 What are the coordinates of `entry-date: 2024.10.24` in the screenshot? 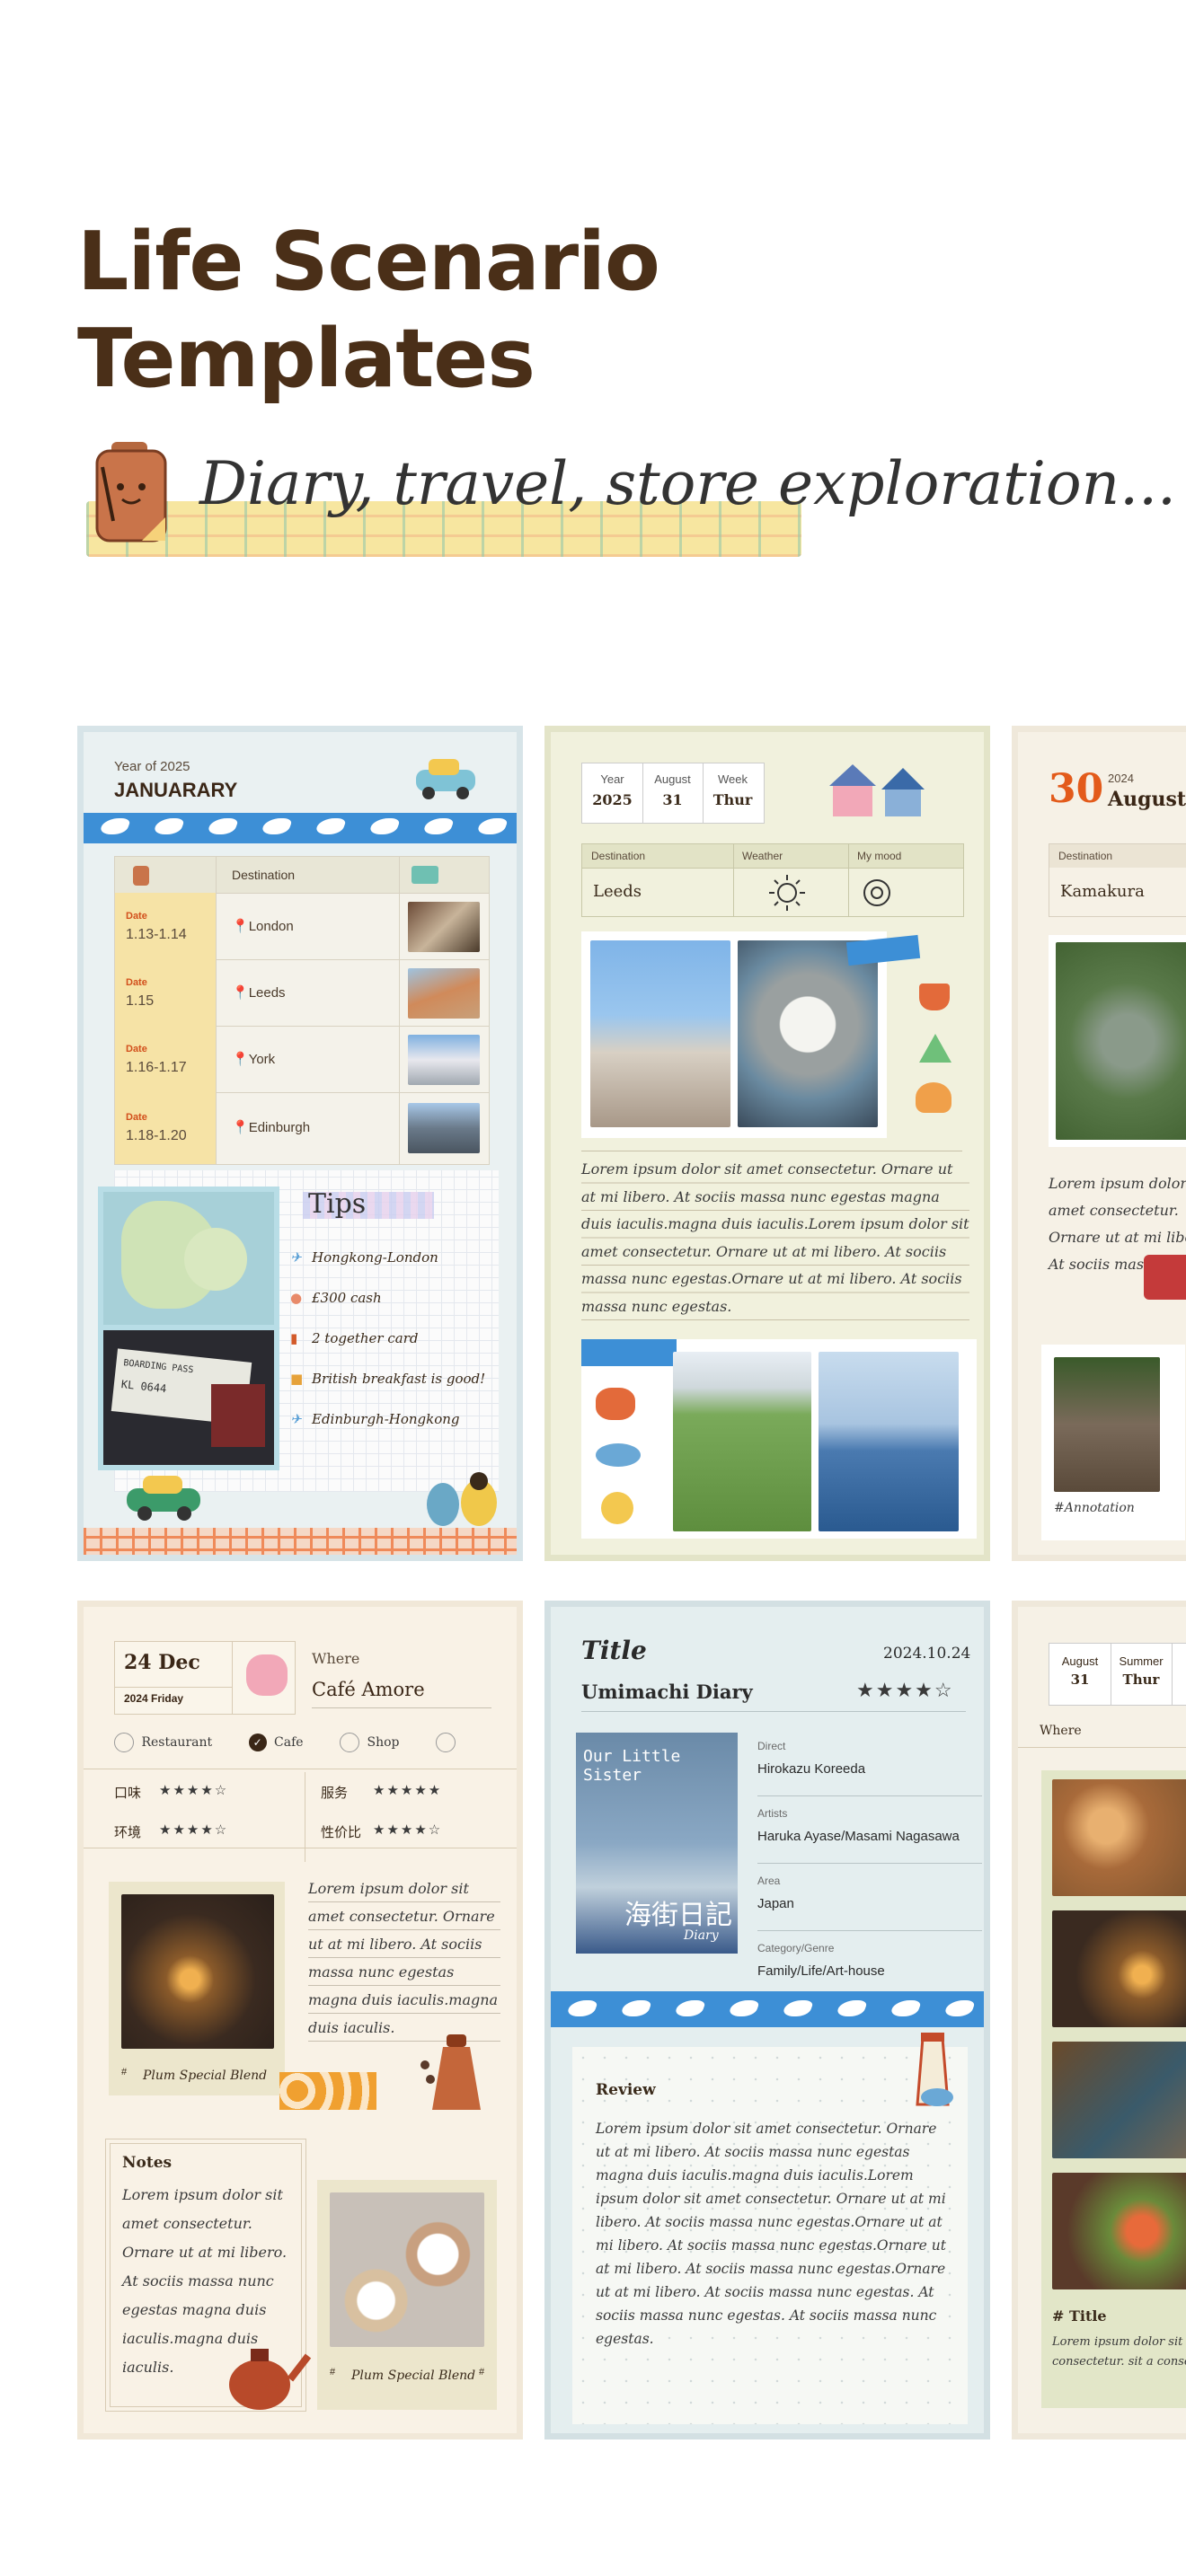 It's located at (927, 1654).